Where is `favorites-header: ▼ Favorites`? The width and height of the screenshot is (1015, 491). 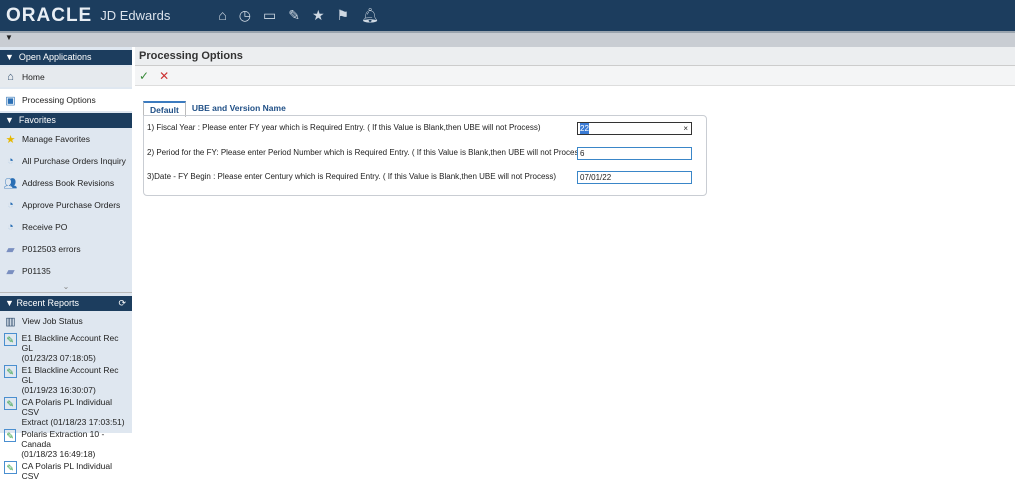 favorites-header: ▼ Favorites is located at coordinates (66, 120).